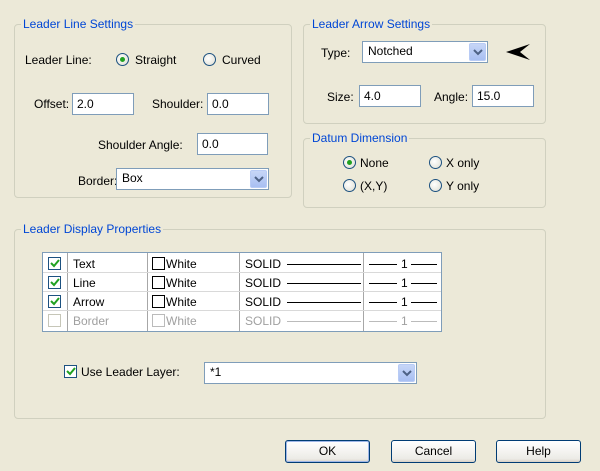  Describe the element at coordinates (462, 186) in the screenshot. I see `datum-y-only-label: Y only` at that location.